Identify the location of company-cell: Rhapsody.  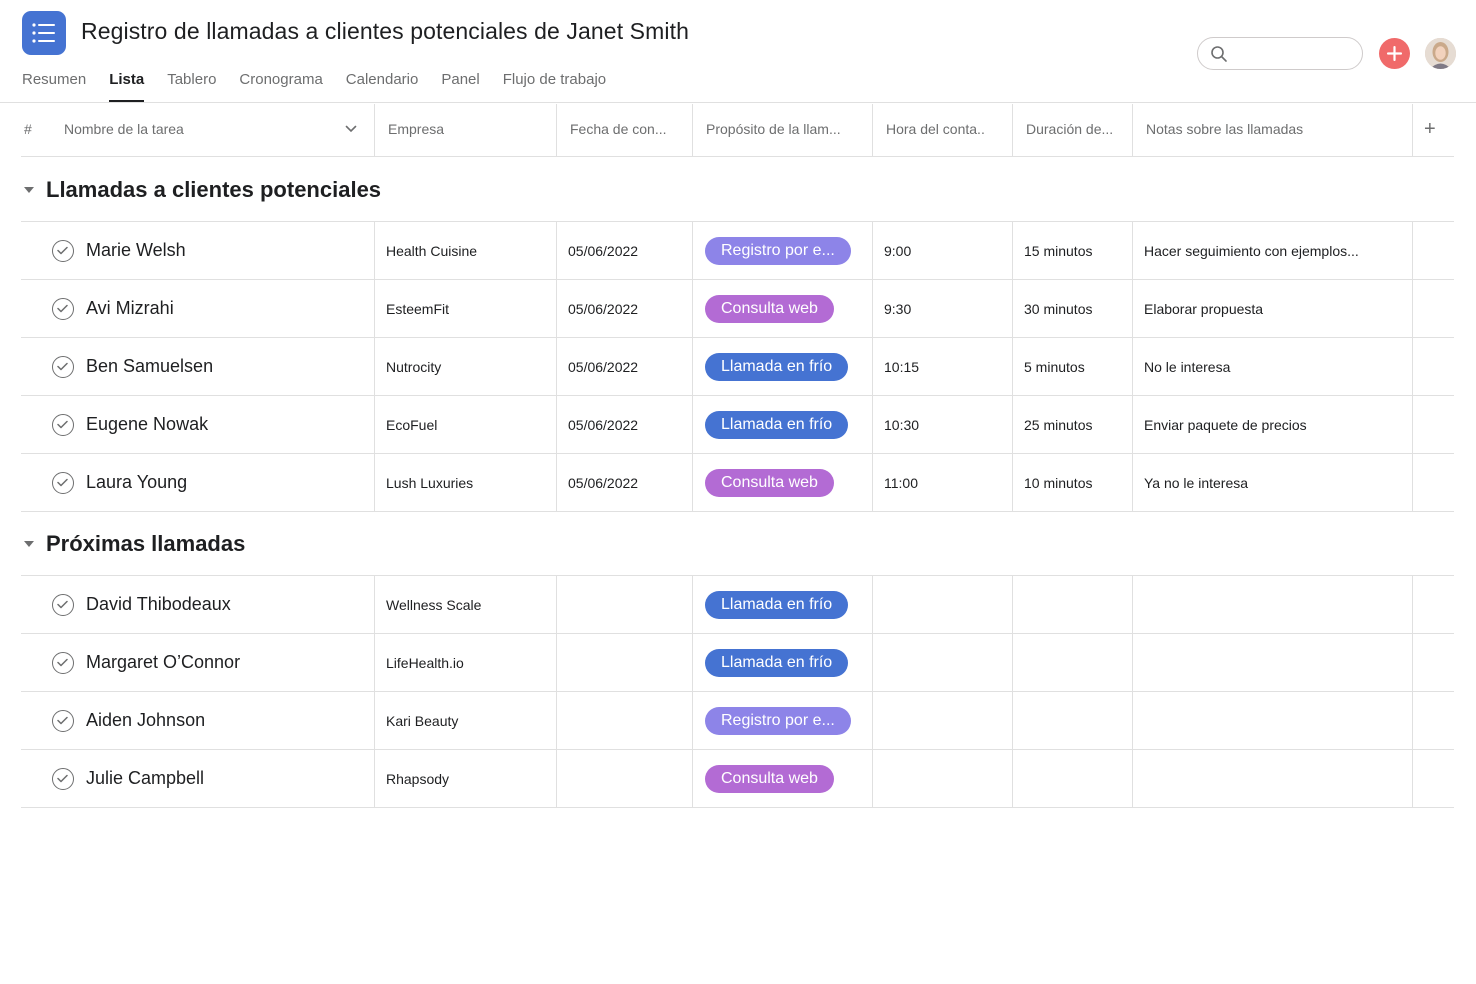
(468, 778).